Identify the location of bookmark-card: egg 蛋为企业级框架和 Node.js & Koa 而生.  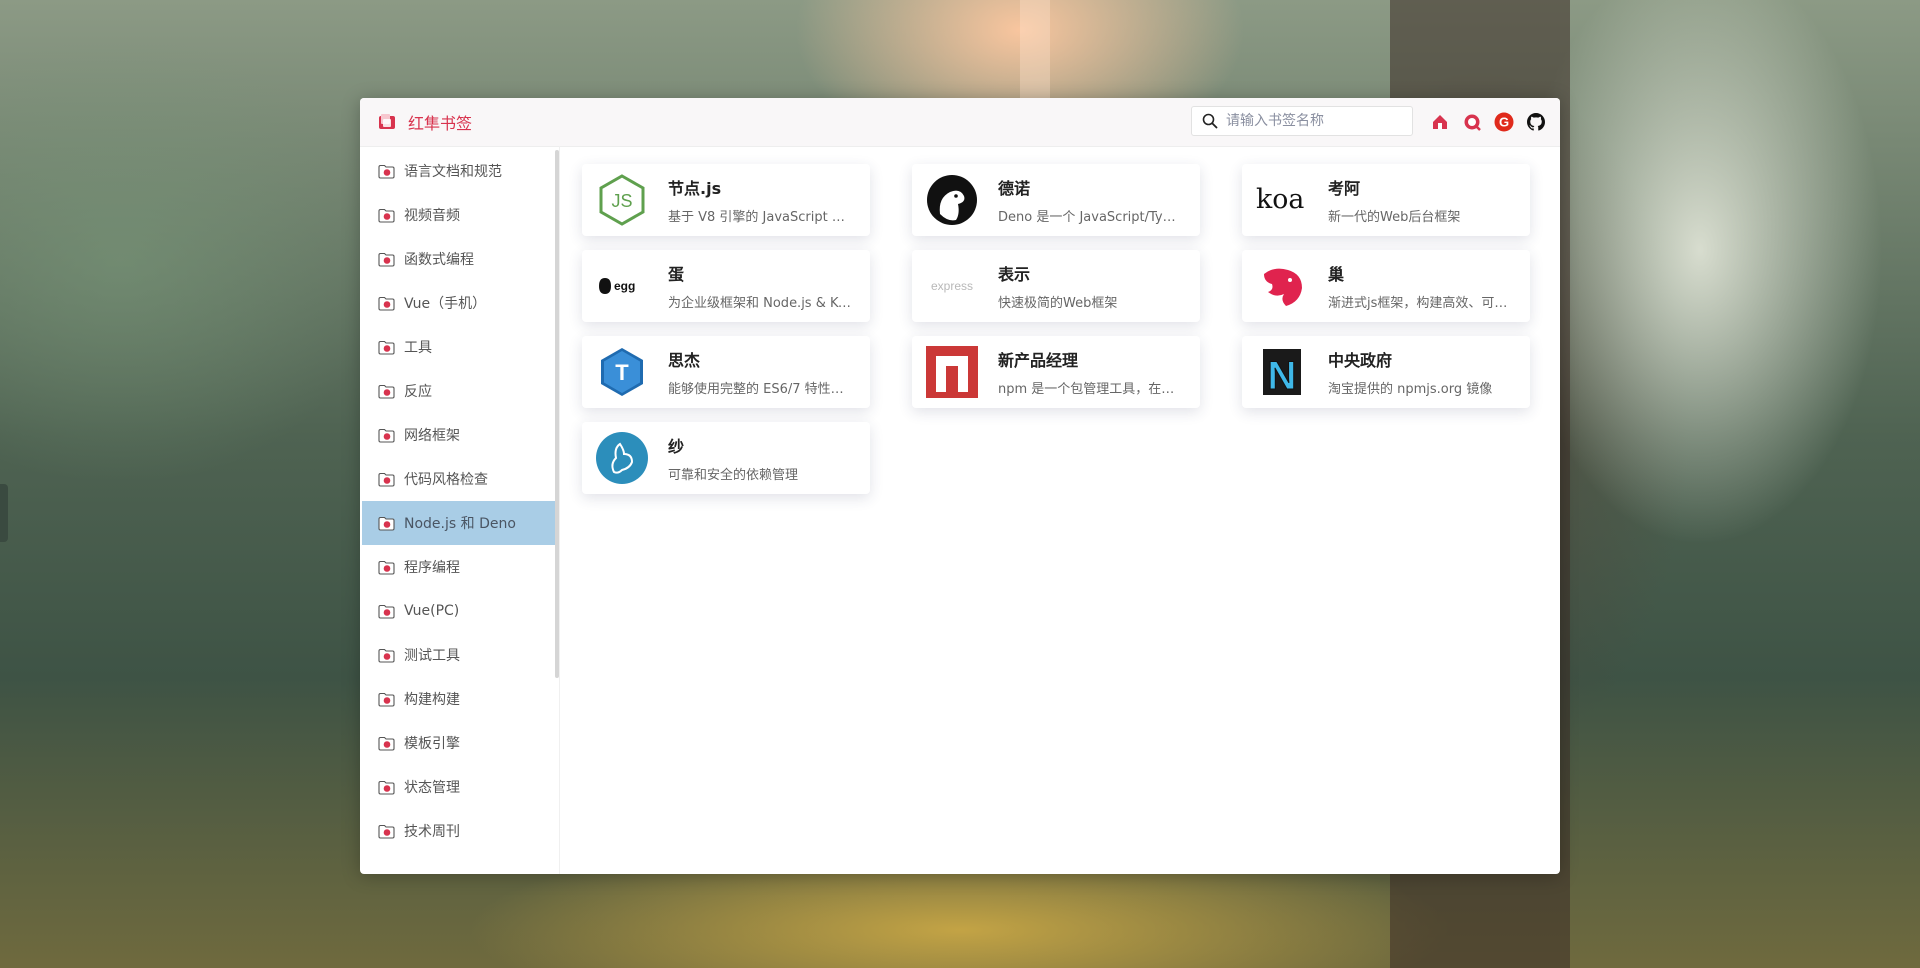
(726, 286).